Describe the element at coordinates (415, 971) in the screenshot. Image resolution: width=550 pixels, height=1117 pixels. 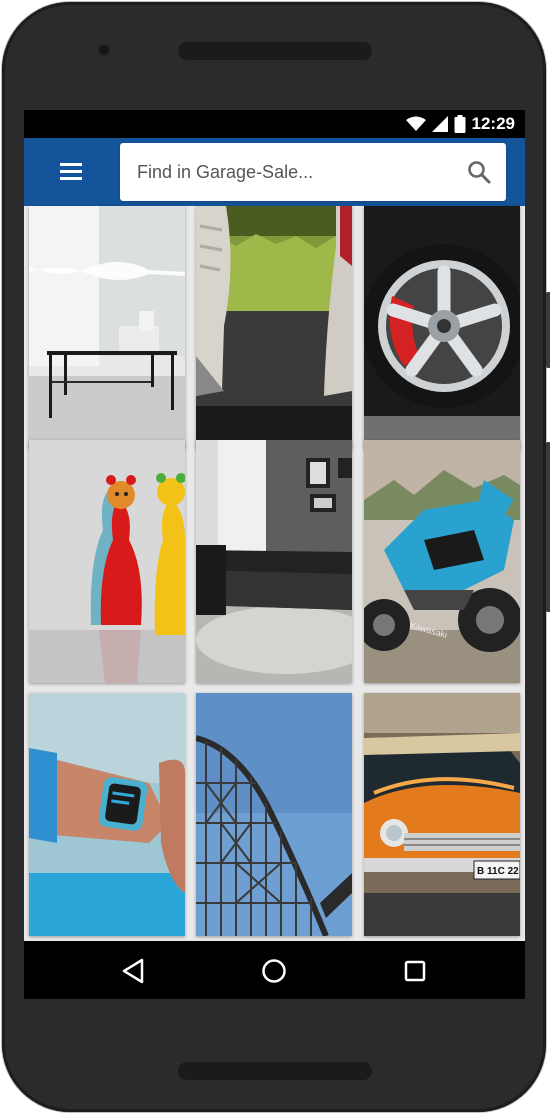
I see `recents-icon` at that location.